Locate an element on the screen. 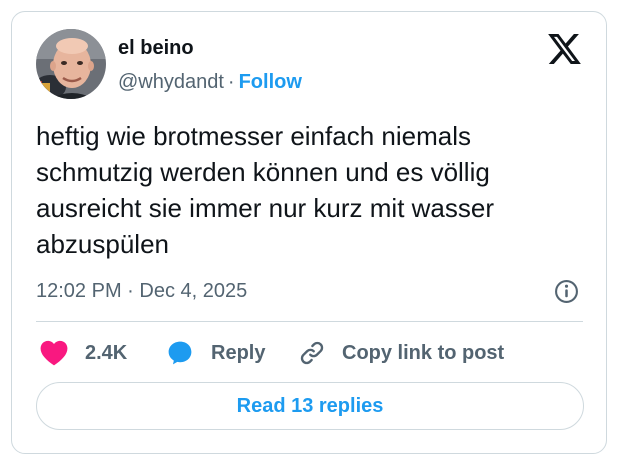  link-icon is located at coordinates (312, 353).